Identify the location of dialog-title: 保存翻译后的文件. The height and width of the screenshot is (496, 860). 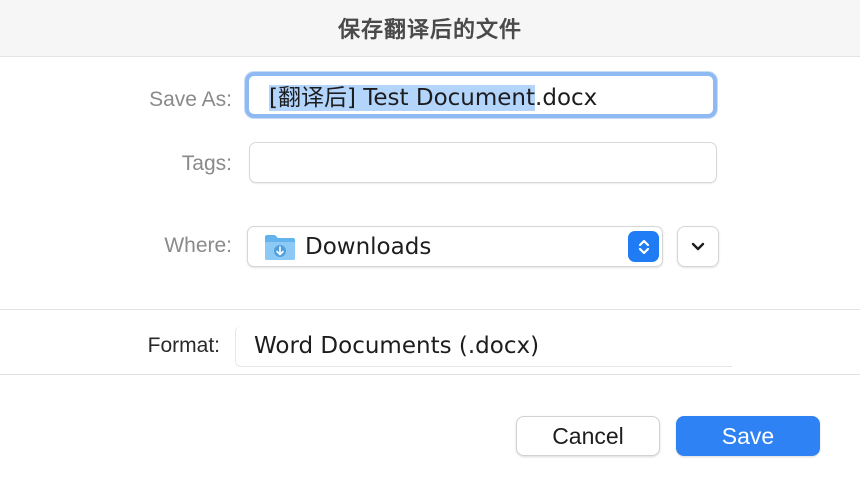
(429, 30).